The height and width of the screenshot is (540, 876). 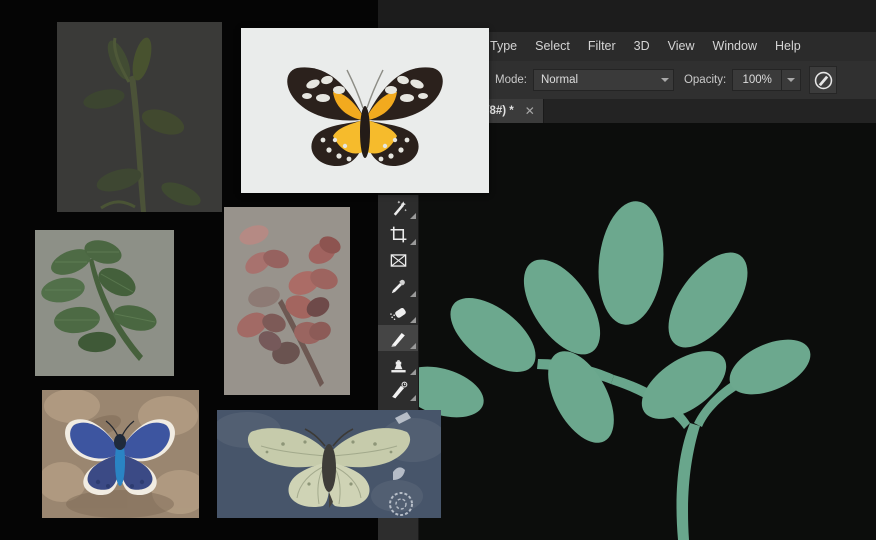 I want to click on blend-mode-value: Normal, so click(x=559, y=80).